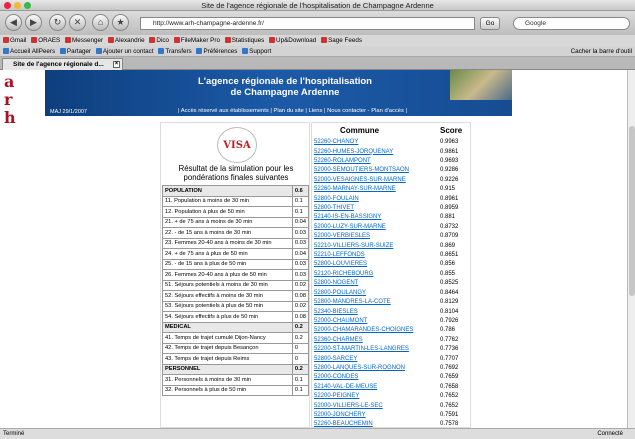  I want to click on commune-link: 52800-LANQUES-SUR-ROGNON, so click(376, 368).